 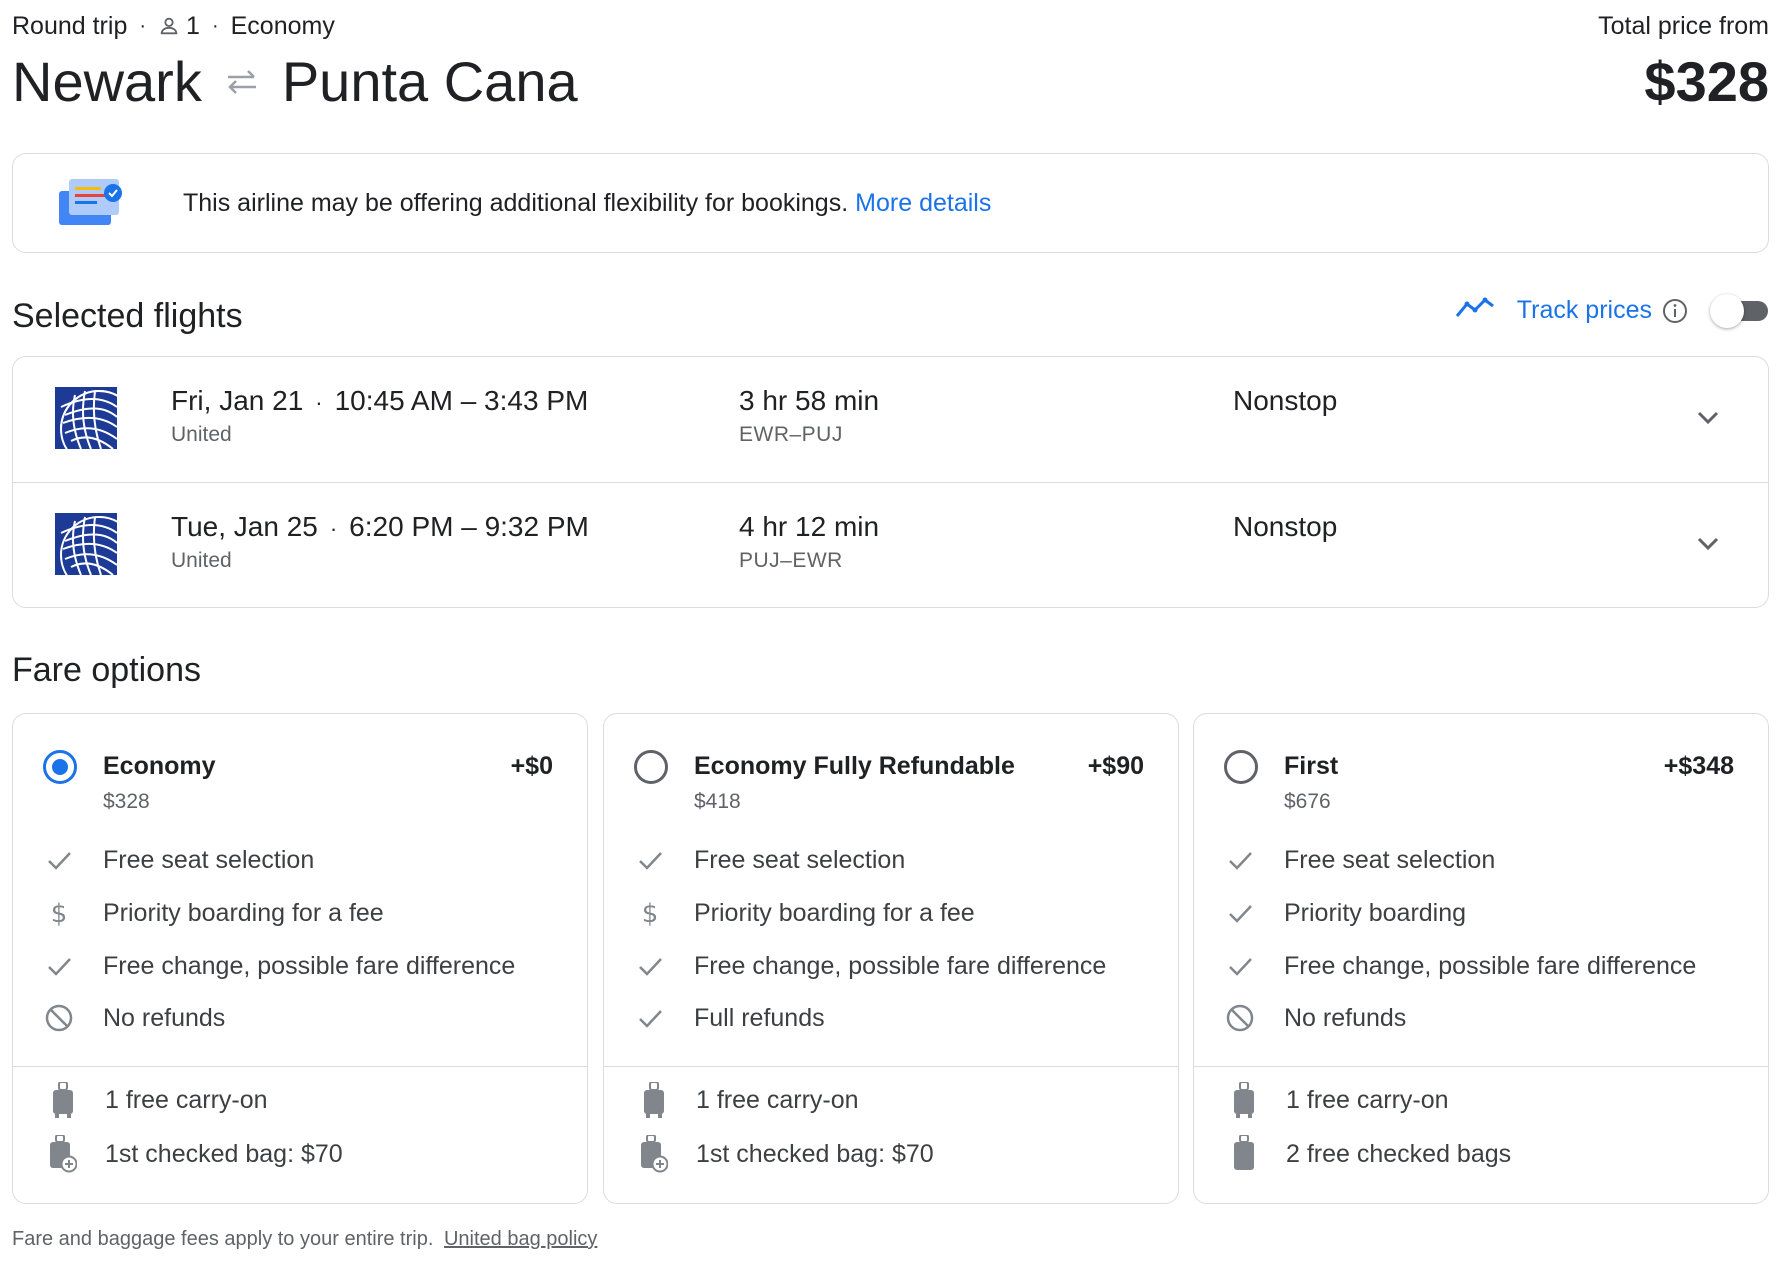 I want to click on fare-price-difference: +$90, so click(x=1115, y=766).